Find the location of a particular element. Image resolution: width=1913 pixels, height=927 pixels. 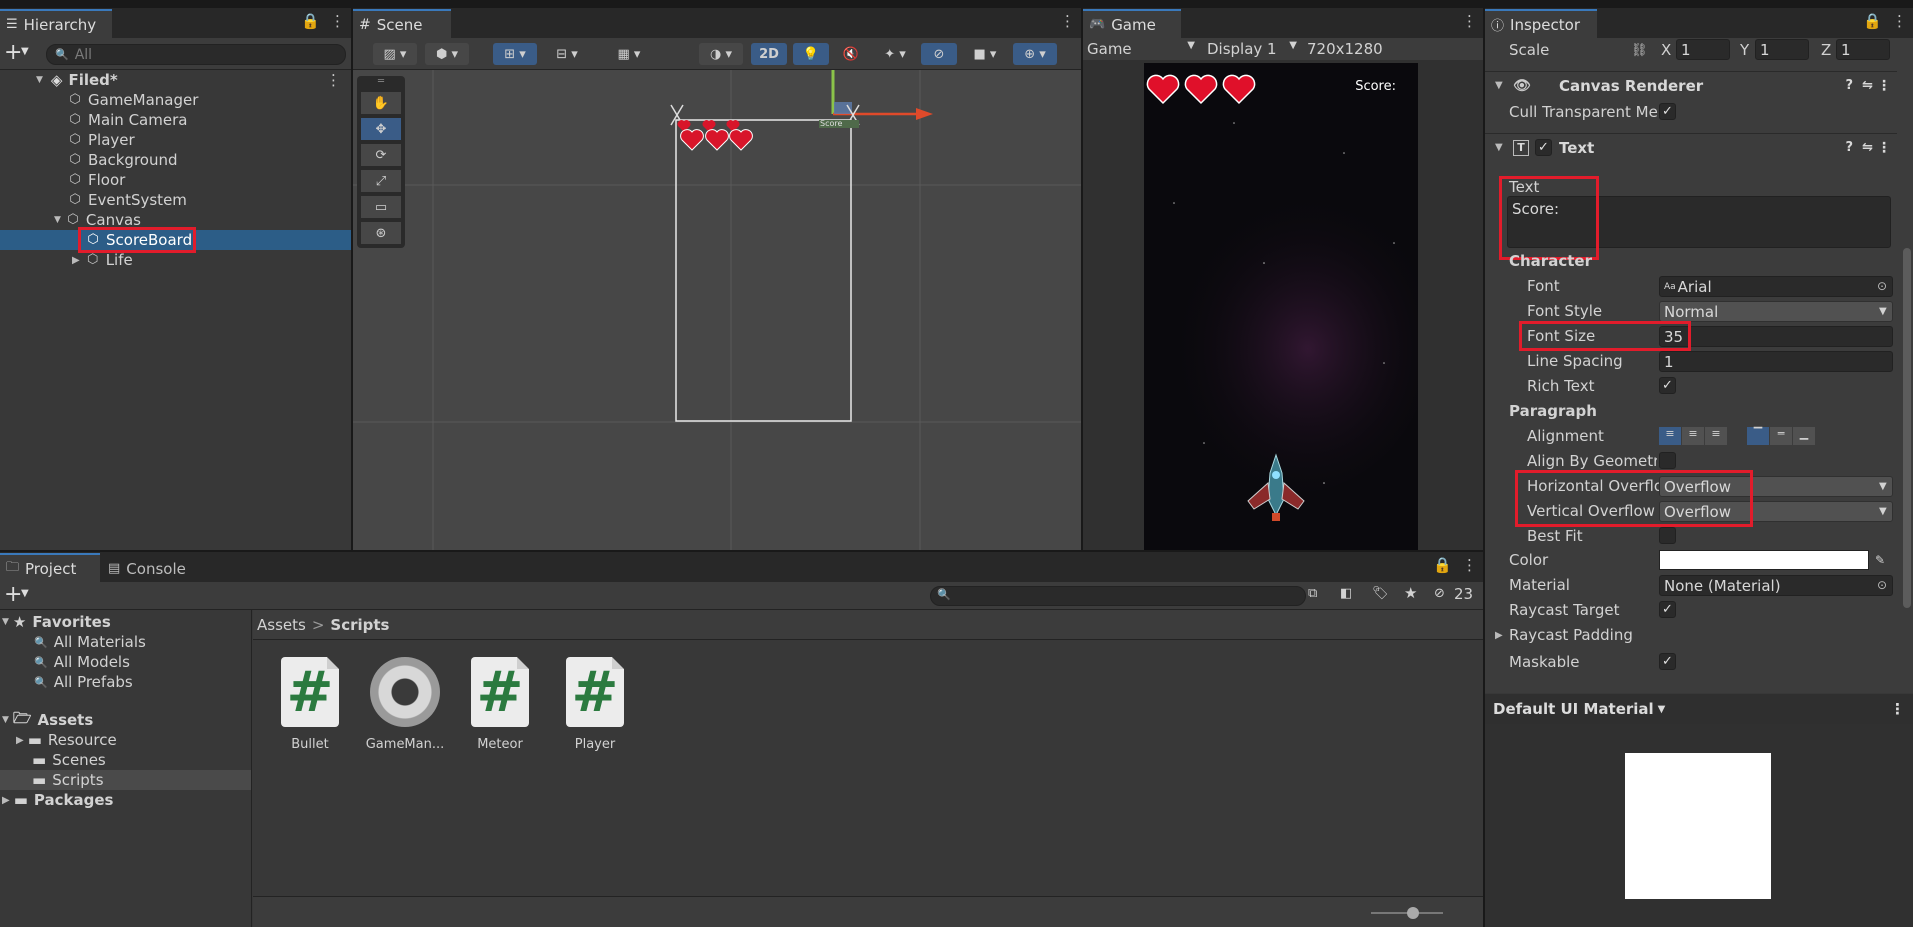

text-enabled-checkbox: ✓ is located at coordinates (1543, 147).